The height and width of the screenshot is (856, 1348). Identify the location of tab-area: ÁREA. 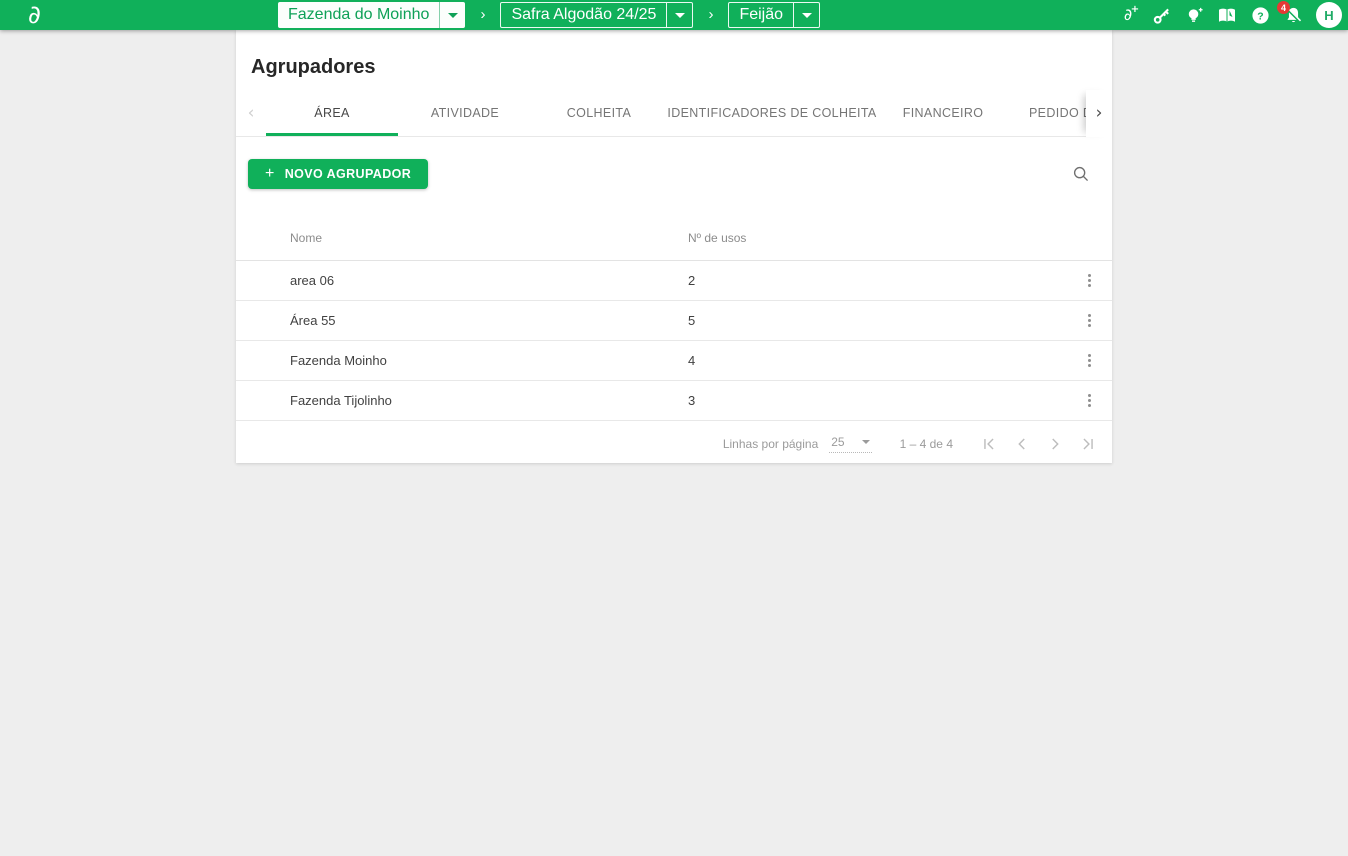
(332, 113).